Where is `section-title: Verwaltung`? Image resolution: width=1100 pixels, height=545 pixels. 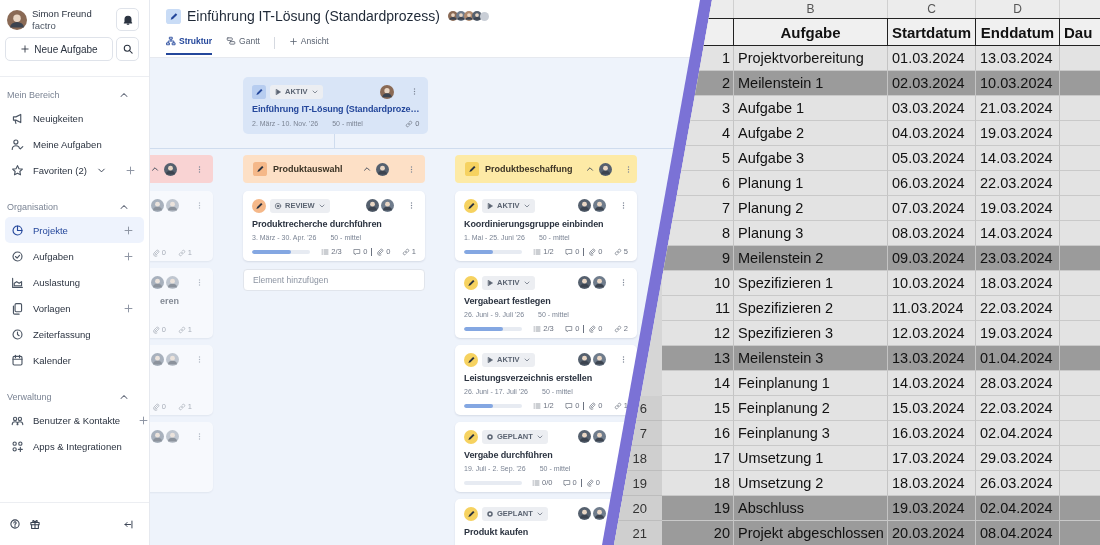
section-title: Verwaltung is located at coordinates (29, 397).